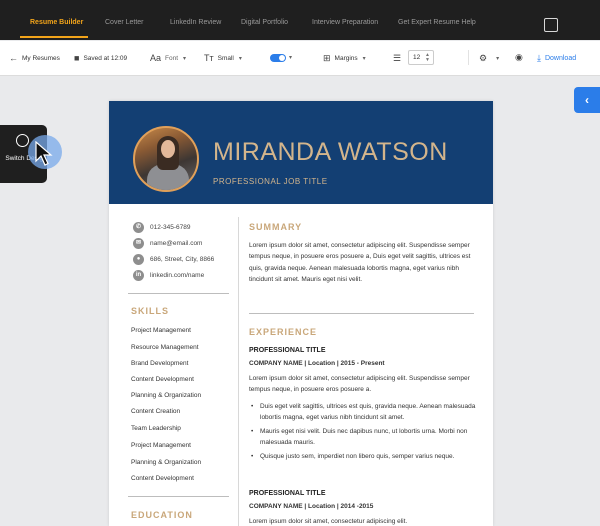 The image size is (600, 526). Describe the element at coordinates (437, 22) in the screenshot. I see `tab-get-expert-help: Get Expert Resume Help` at that location.